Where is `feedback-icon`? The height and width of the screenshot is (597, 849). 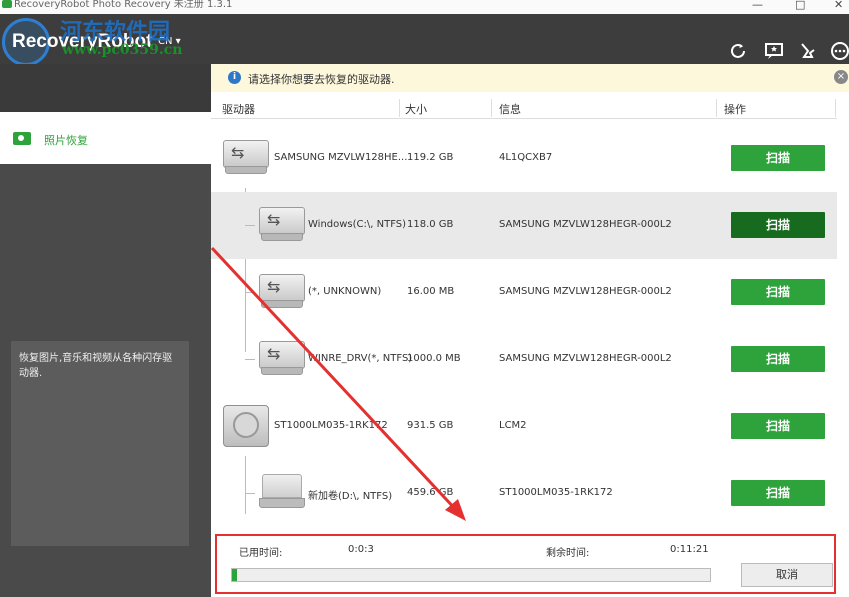
feedback-icon is located at coordinates (774, 52).